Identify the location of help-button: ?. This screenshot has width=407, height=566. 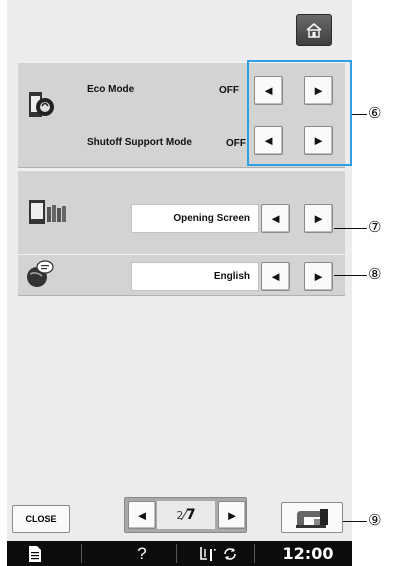
(142, 553).